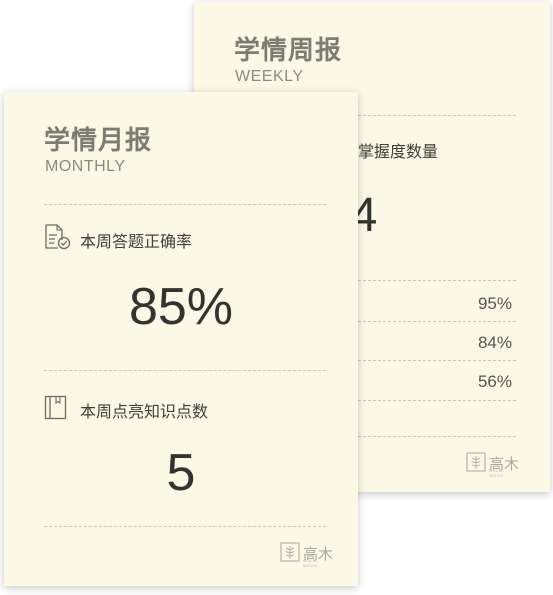  What do you see at coordinates (306, 555) in the screenshot?
I see `monthly-logo: 高木 GOLD-WOOD` at bounding box center [306, 555].